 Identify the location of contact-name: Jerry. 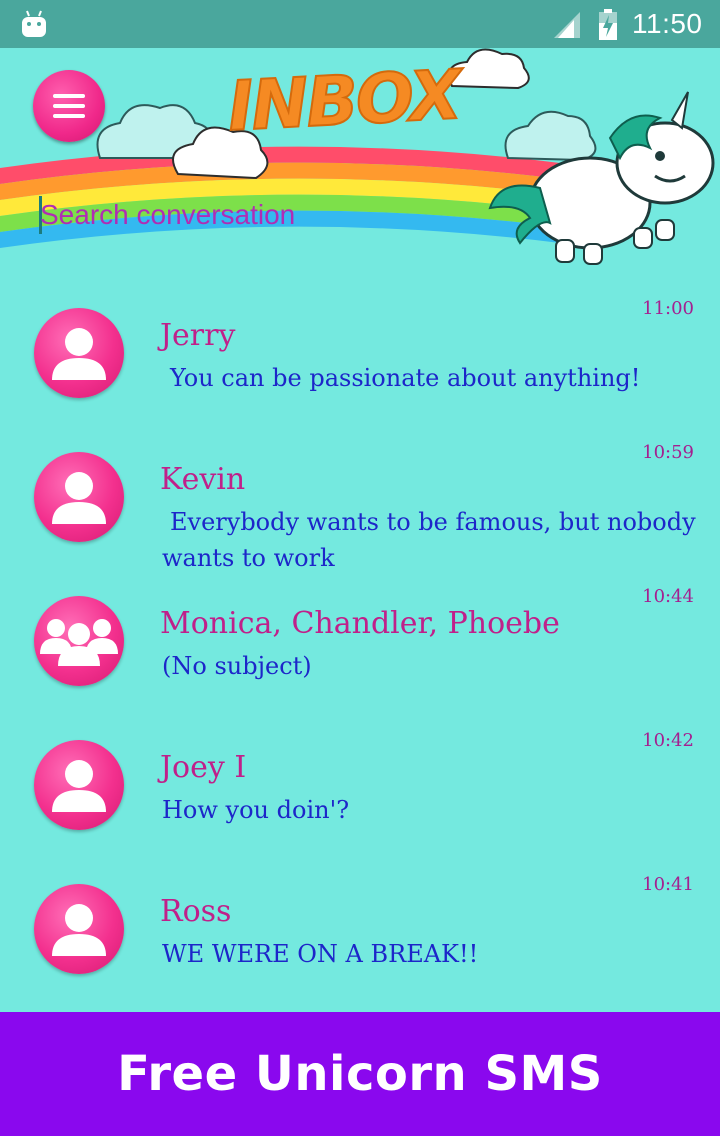
(198, 335).